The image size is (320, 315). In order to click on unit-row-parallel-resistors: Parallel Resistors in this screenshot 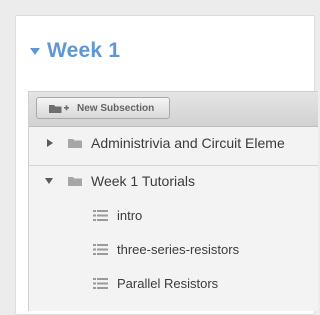, I will do `click(173, 283)`.